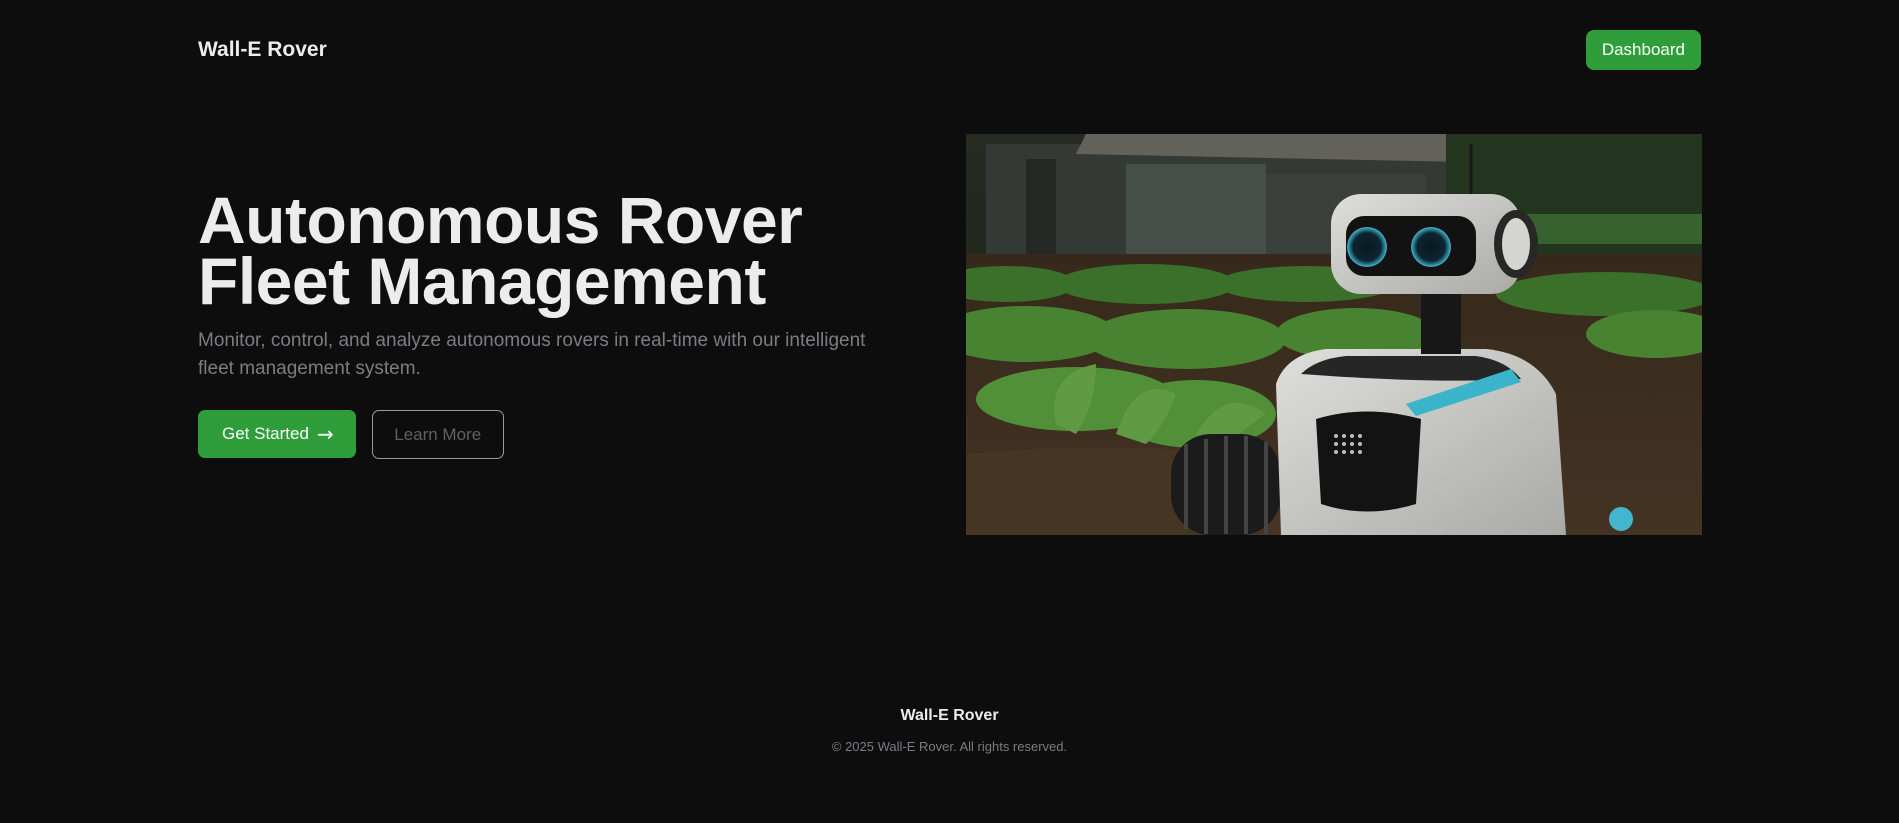 The height and width of the screenshot is (823, 1899). I want to click on hero-actions: Get Started → Learn More, so click(558, 434).